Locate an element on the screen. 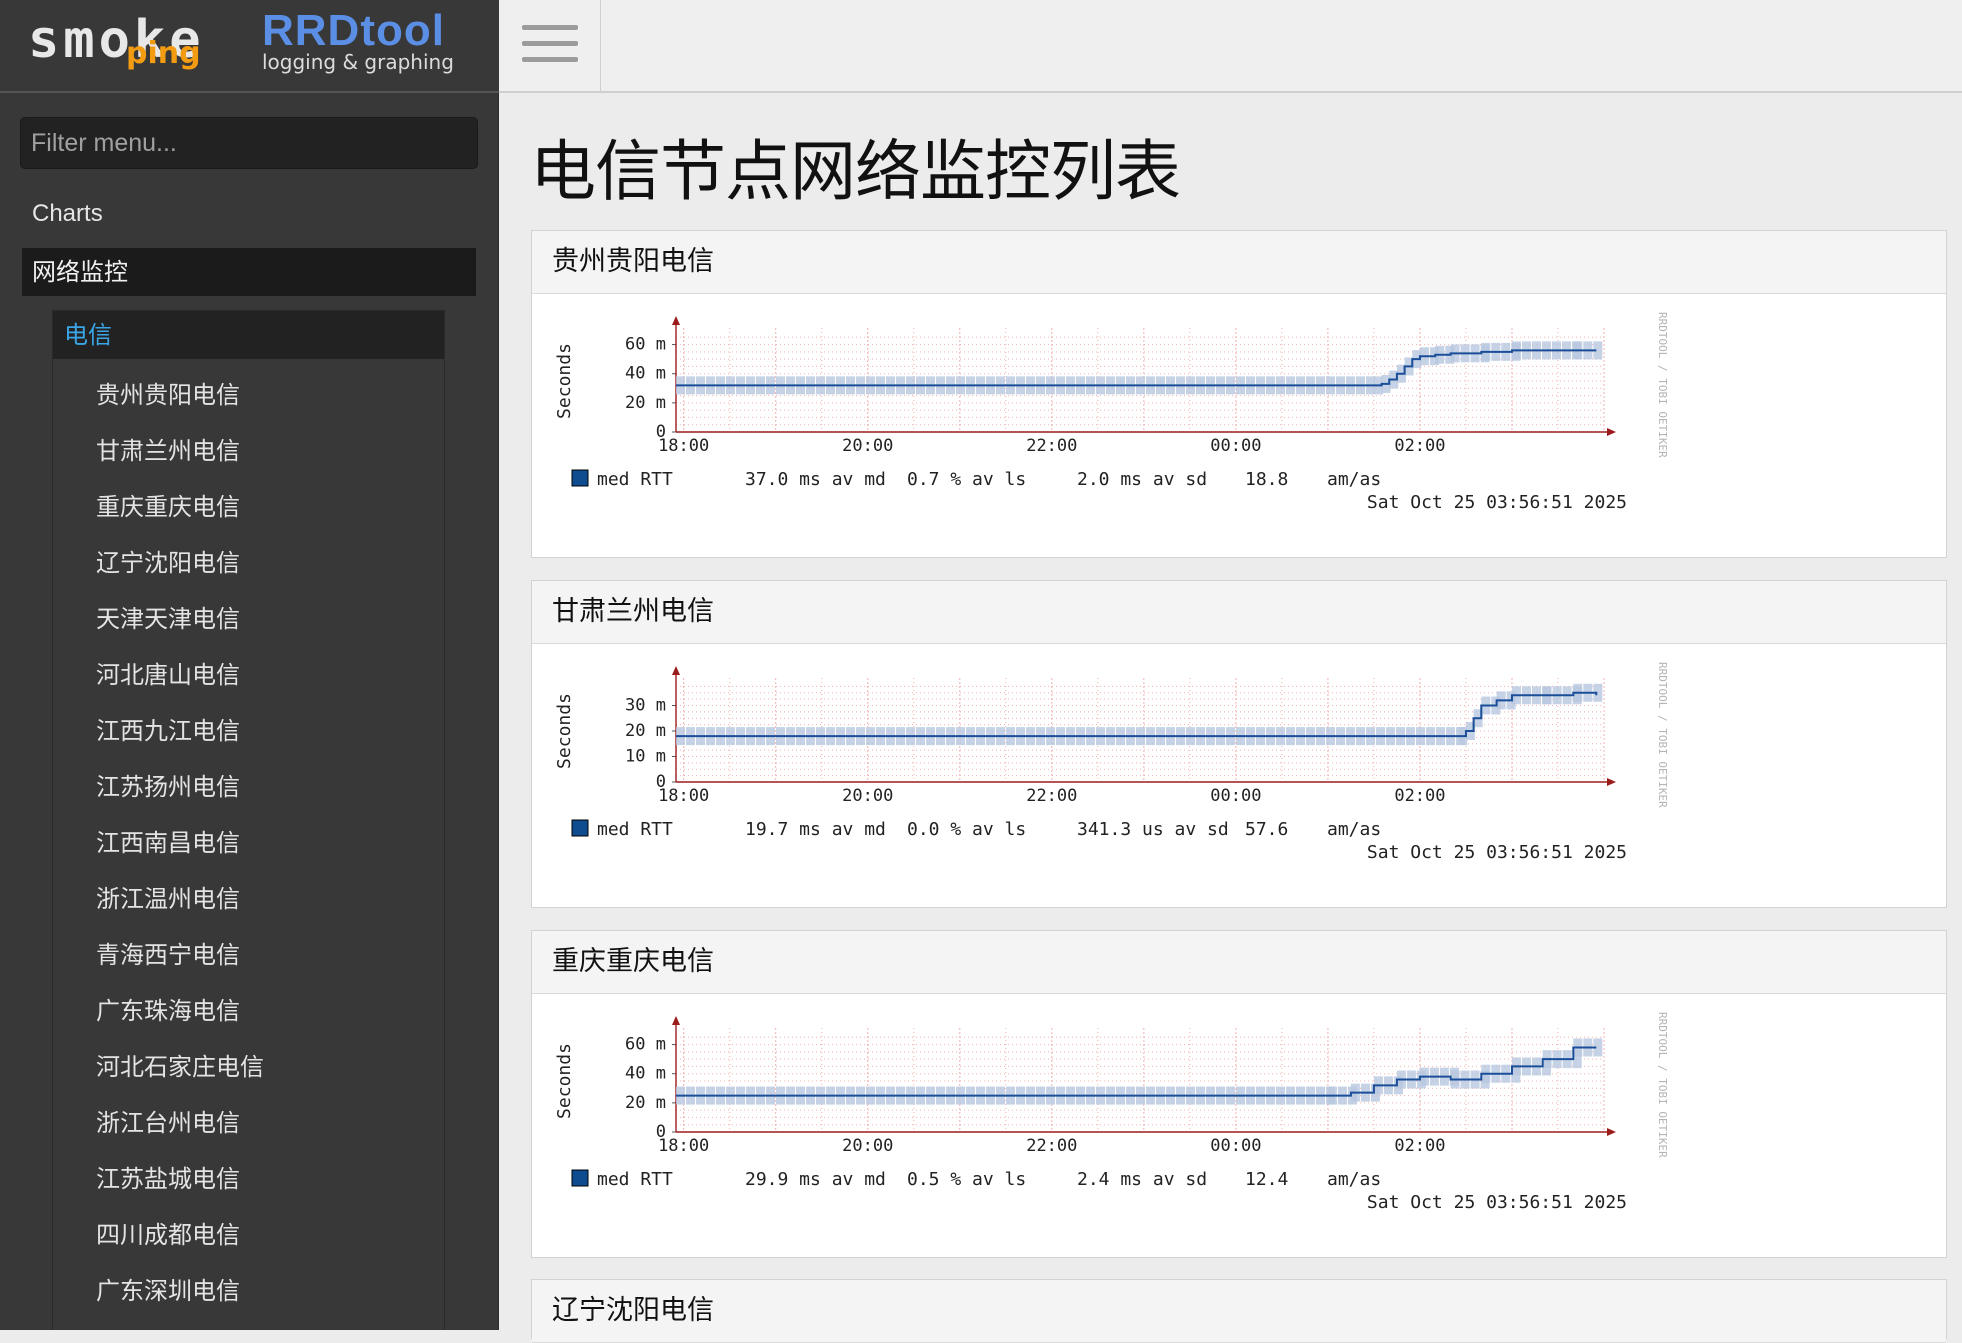  legend-text: 2.4 ms av sd is located at coordinates (1142, 1179).